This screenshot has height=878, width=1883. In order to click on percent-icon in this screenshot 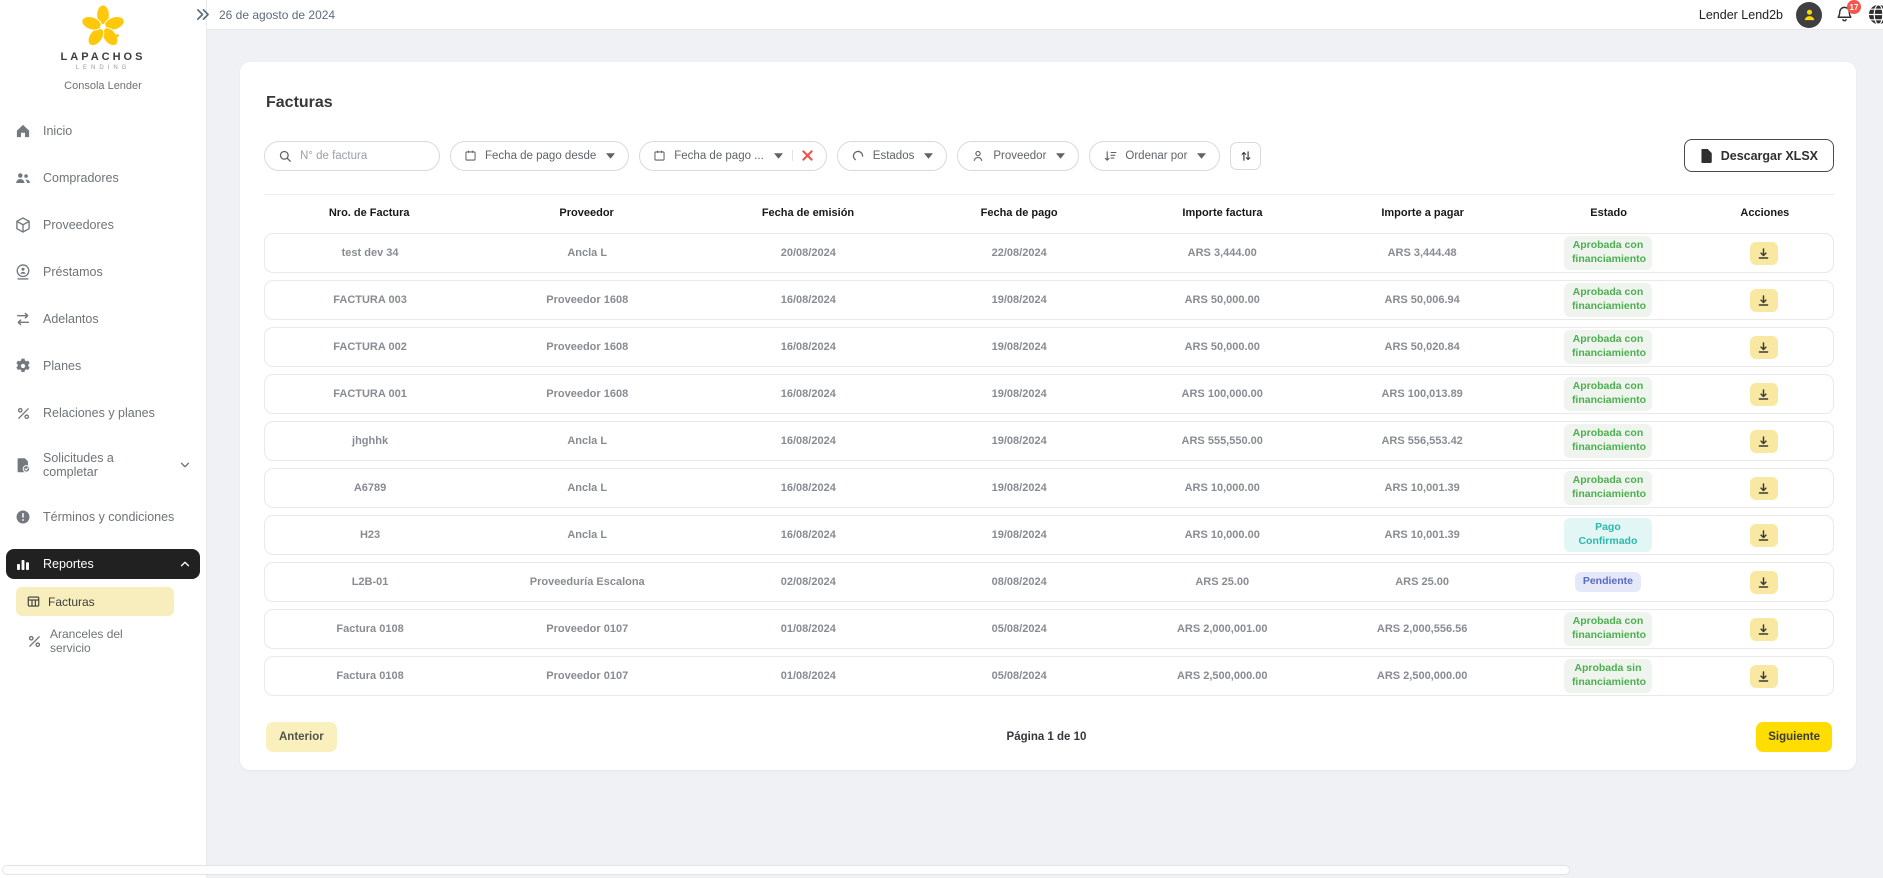, I will do `click(34, 641)`.